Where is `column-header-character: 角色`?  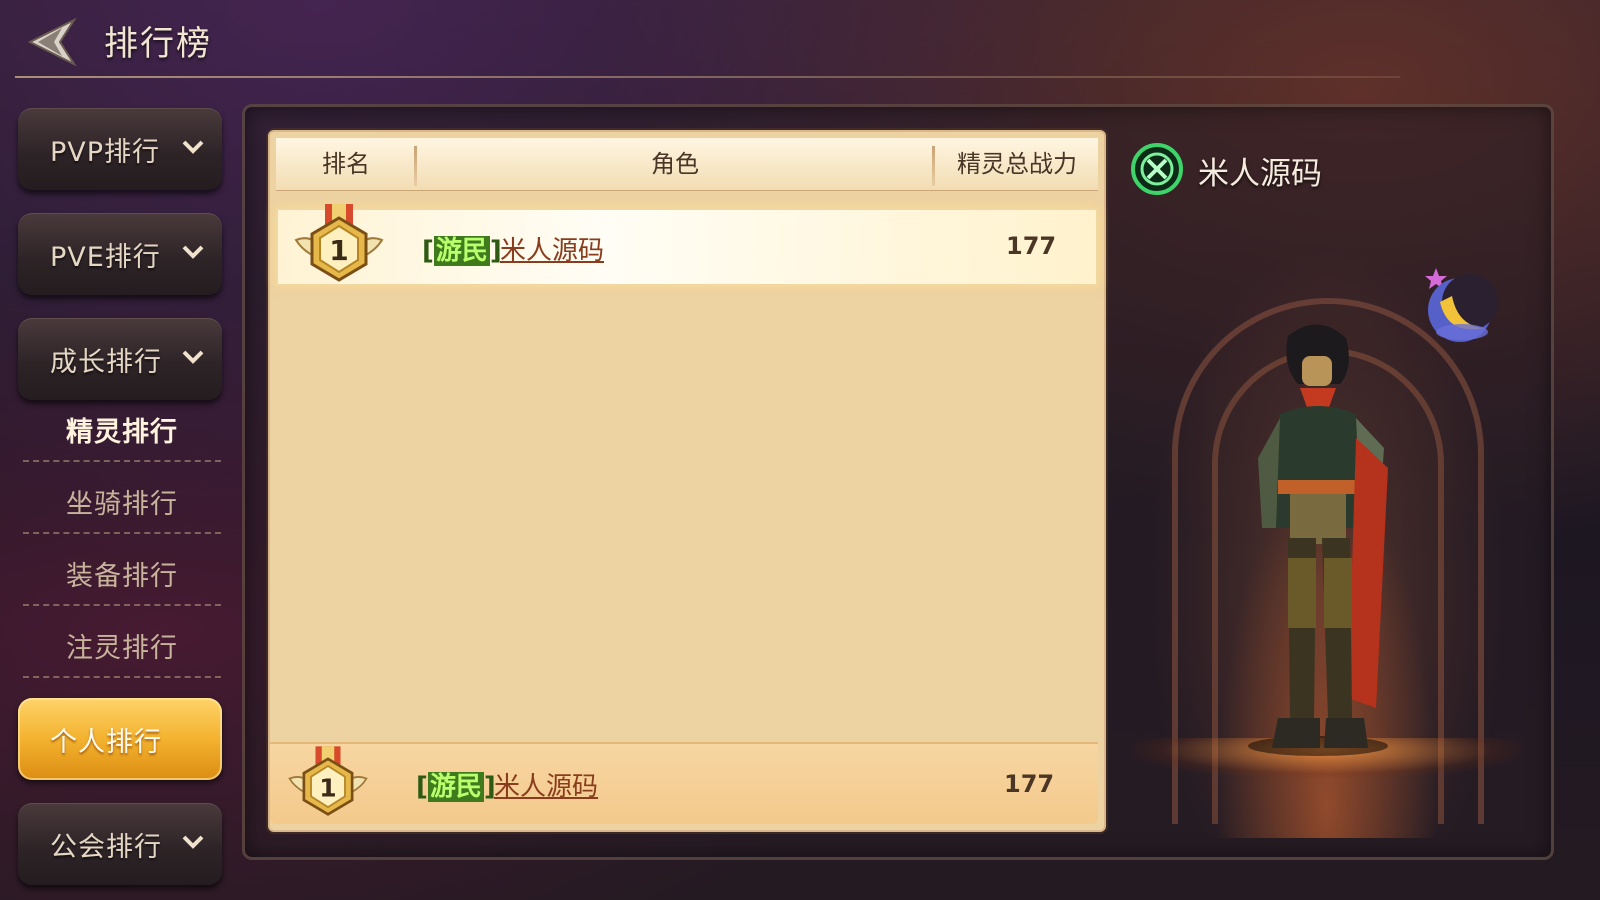
column-header-character: 角色 is located at coordinates (675, 164).